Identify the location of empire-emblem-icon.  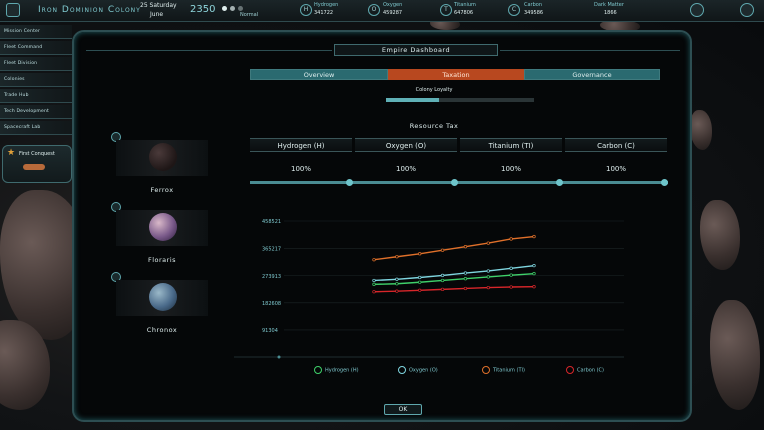
(13, 10).